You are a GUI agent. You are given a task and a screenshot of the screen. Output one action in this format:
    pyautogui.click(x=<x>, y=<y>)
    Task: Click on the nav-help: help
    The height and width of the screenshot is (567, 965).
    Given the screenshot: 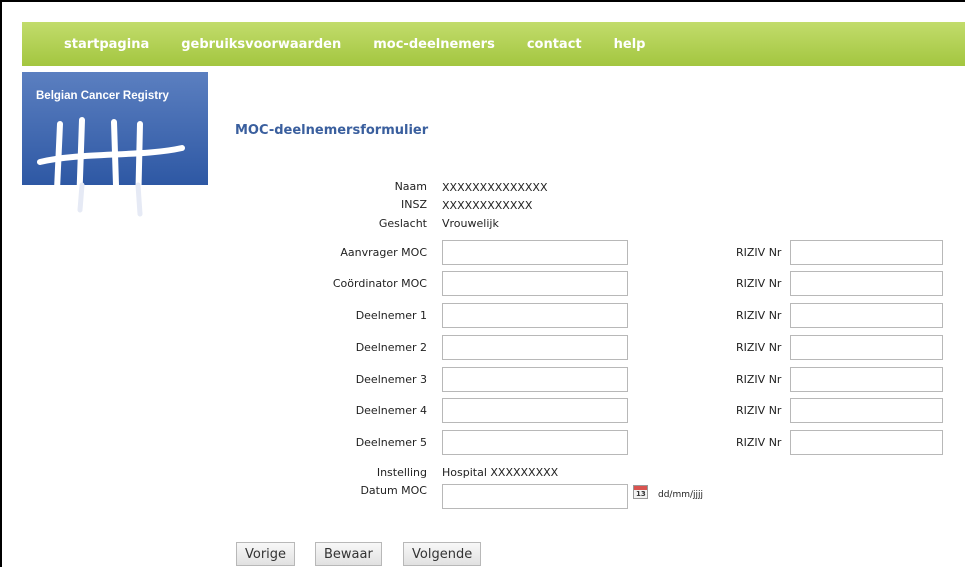 What is the action you would take?
    pyautogui.click(x=630, y=44)
    